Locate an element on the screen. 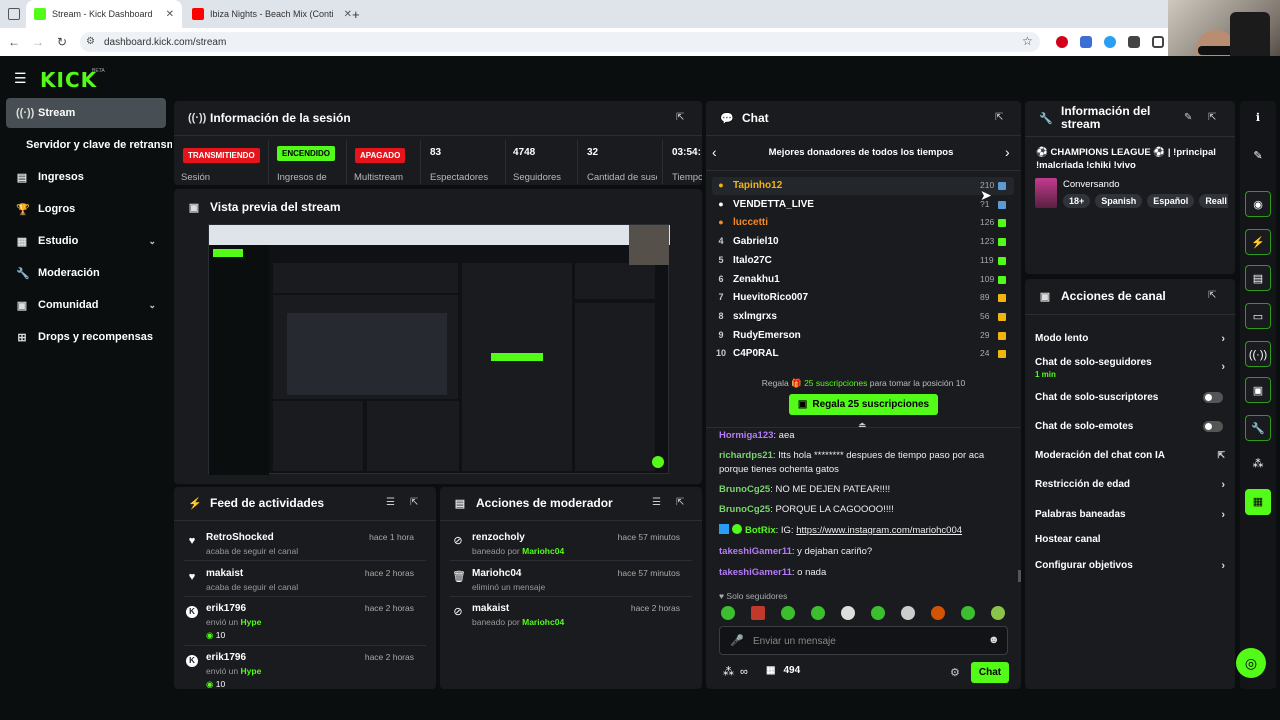 This screenshot has height=720, width=1280. wrench-icon: 🔧 is located at coordinates (1258, 428).